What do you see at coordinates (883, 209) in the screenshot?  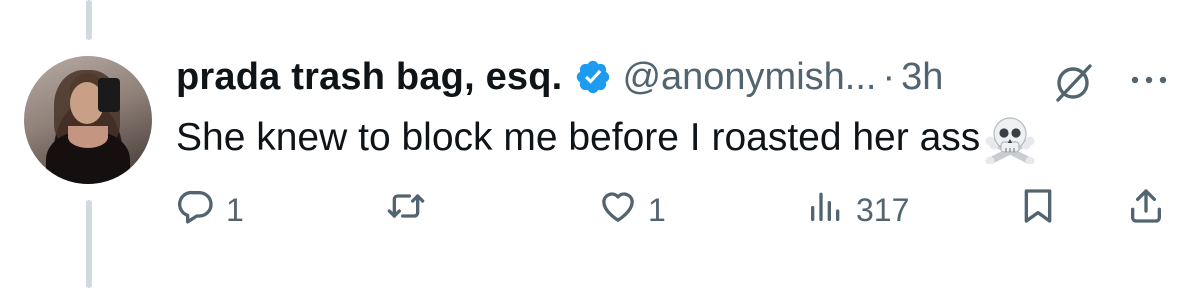 I see `views-count: 317` at bounding box center [883, 209].